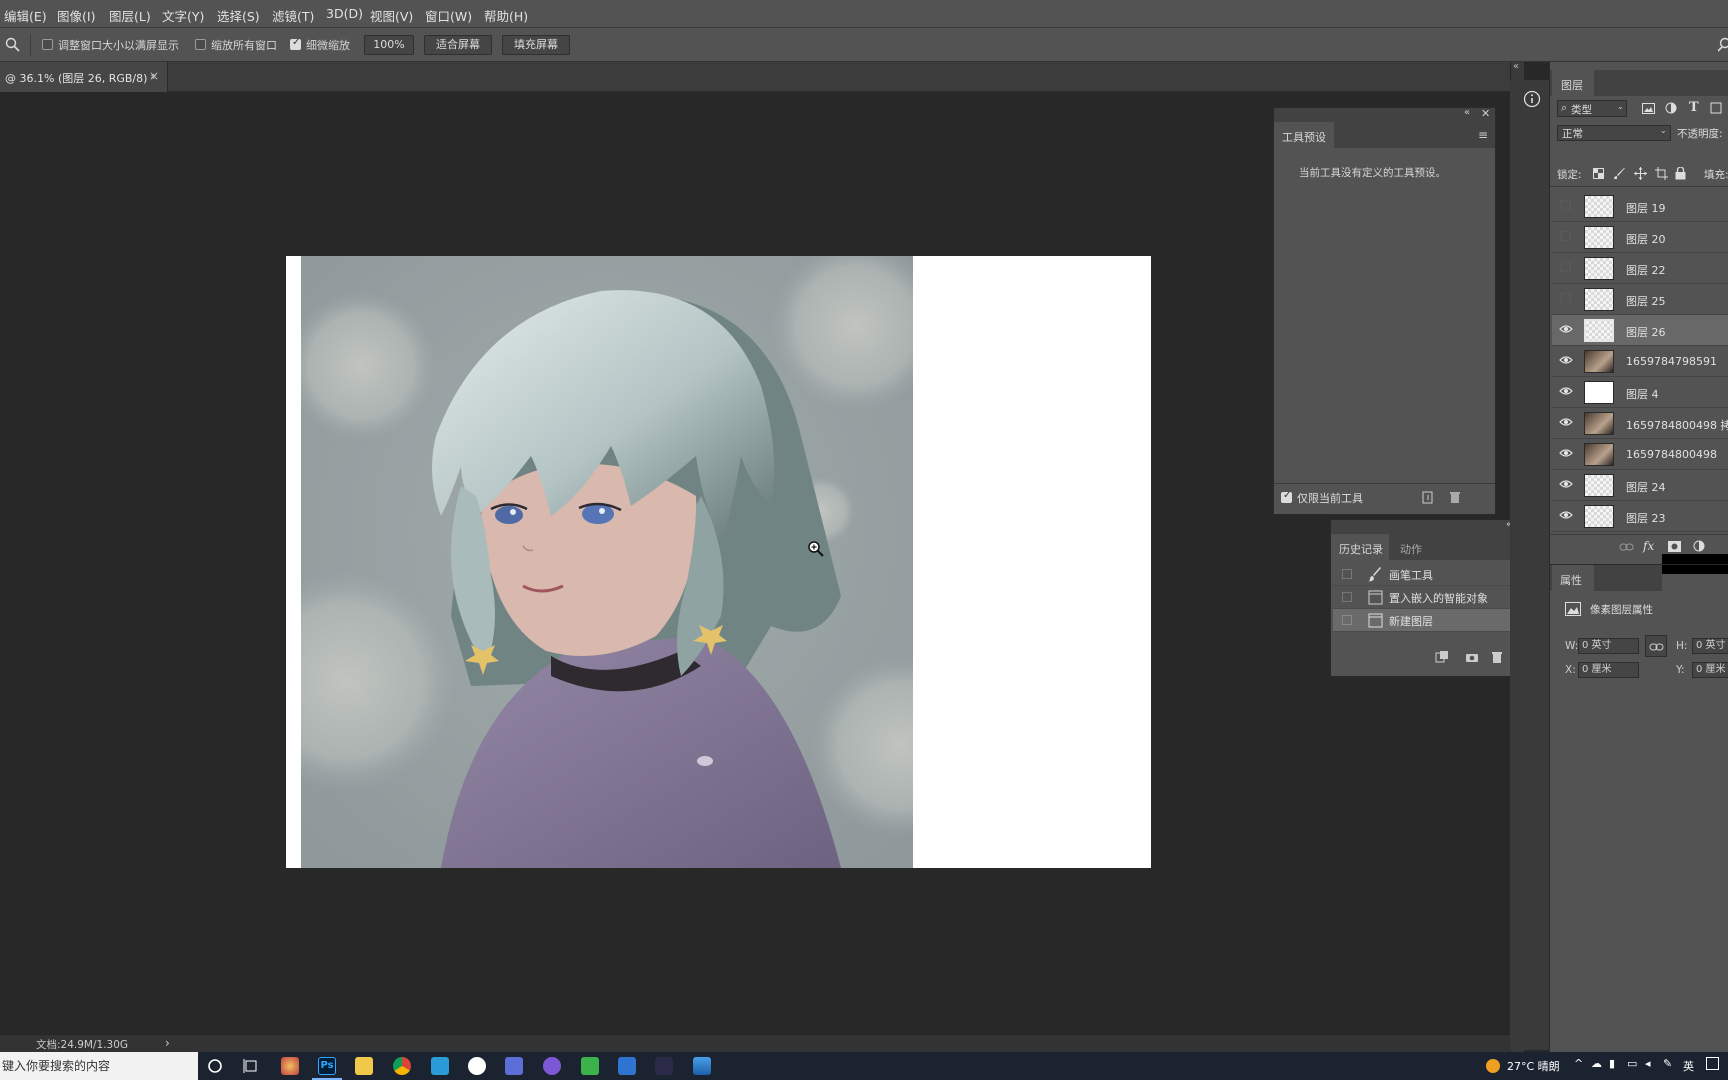 The height and width of the screenshot is (1080, 1728). I want to click on x-field: 0 厘米, so click(1608, 670).